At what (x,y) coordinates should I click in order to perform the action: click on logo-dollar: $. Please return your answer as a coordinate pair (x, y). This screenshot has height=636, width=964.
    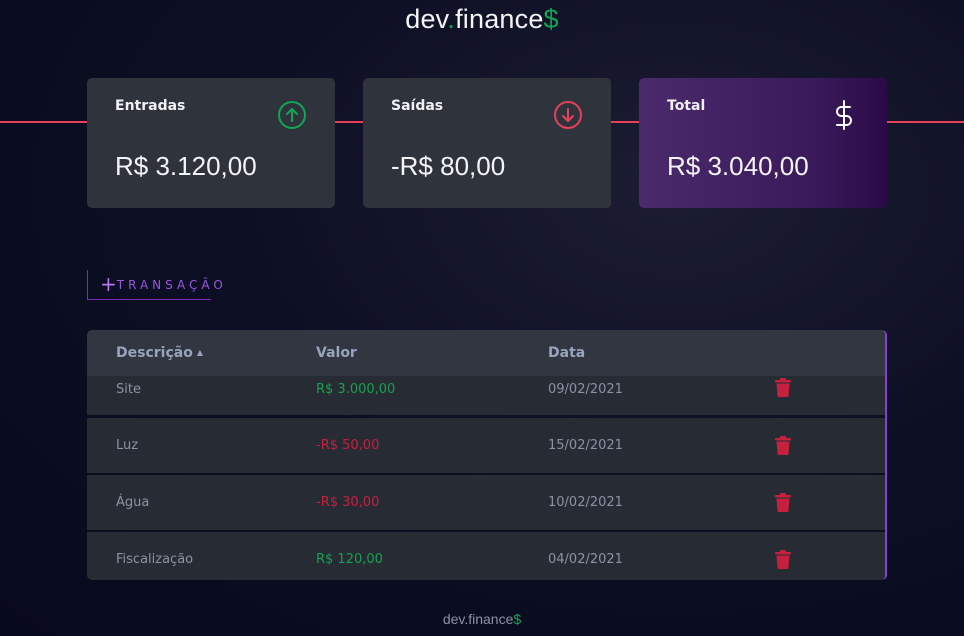
    Looking at the image, I should click on (551, 19).